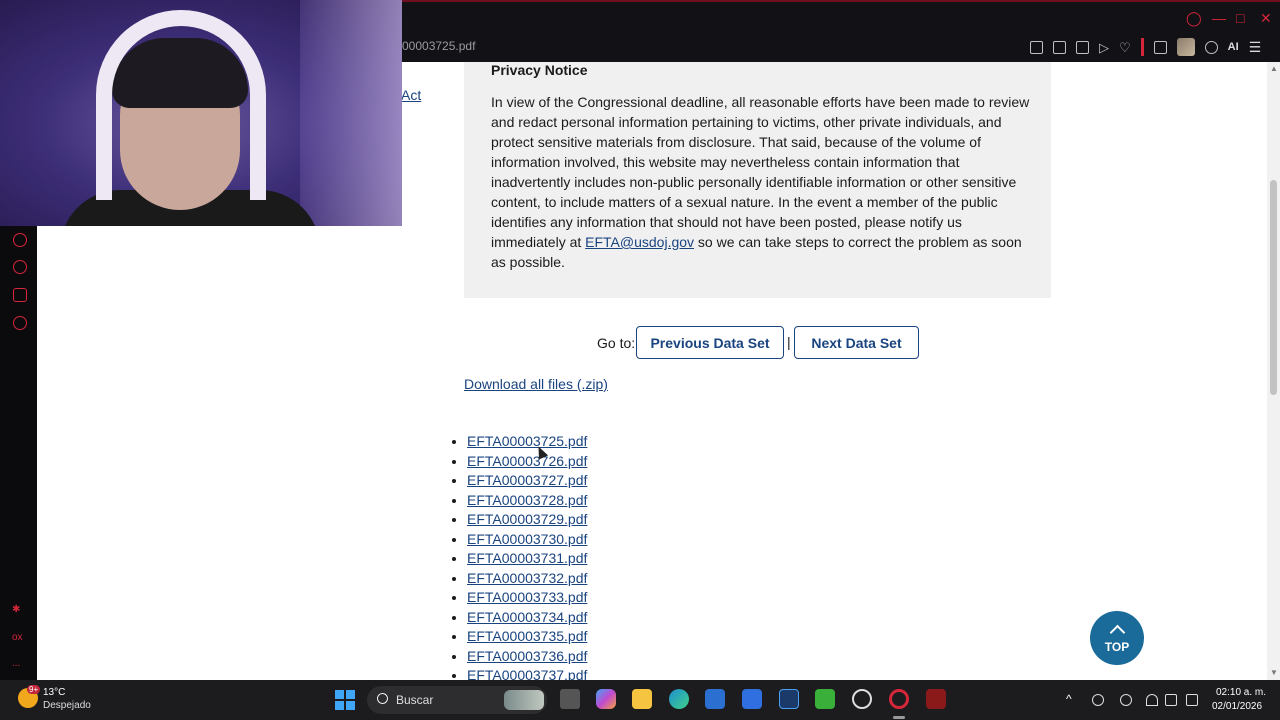 The width and height of the screenshot is (1280, 720). What do you see at coordinates (1171, 700) in the screenshot?
I see `volume-icon` at bounding box center [1171, 700].